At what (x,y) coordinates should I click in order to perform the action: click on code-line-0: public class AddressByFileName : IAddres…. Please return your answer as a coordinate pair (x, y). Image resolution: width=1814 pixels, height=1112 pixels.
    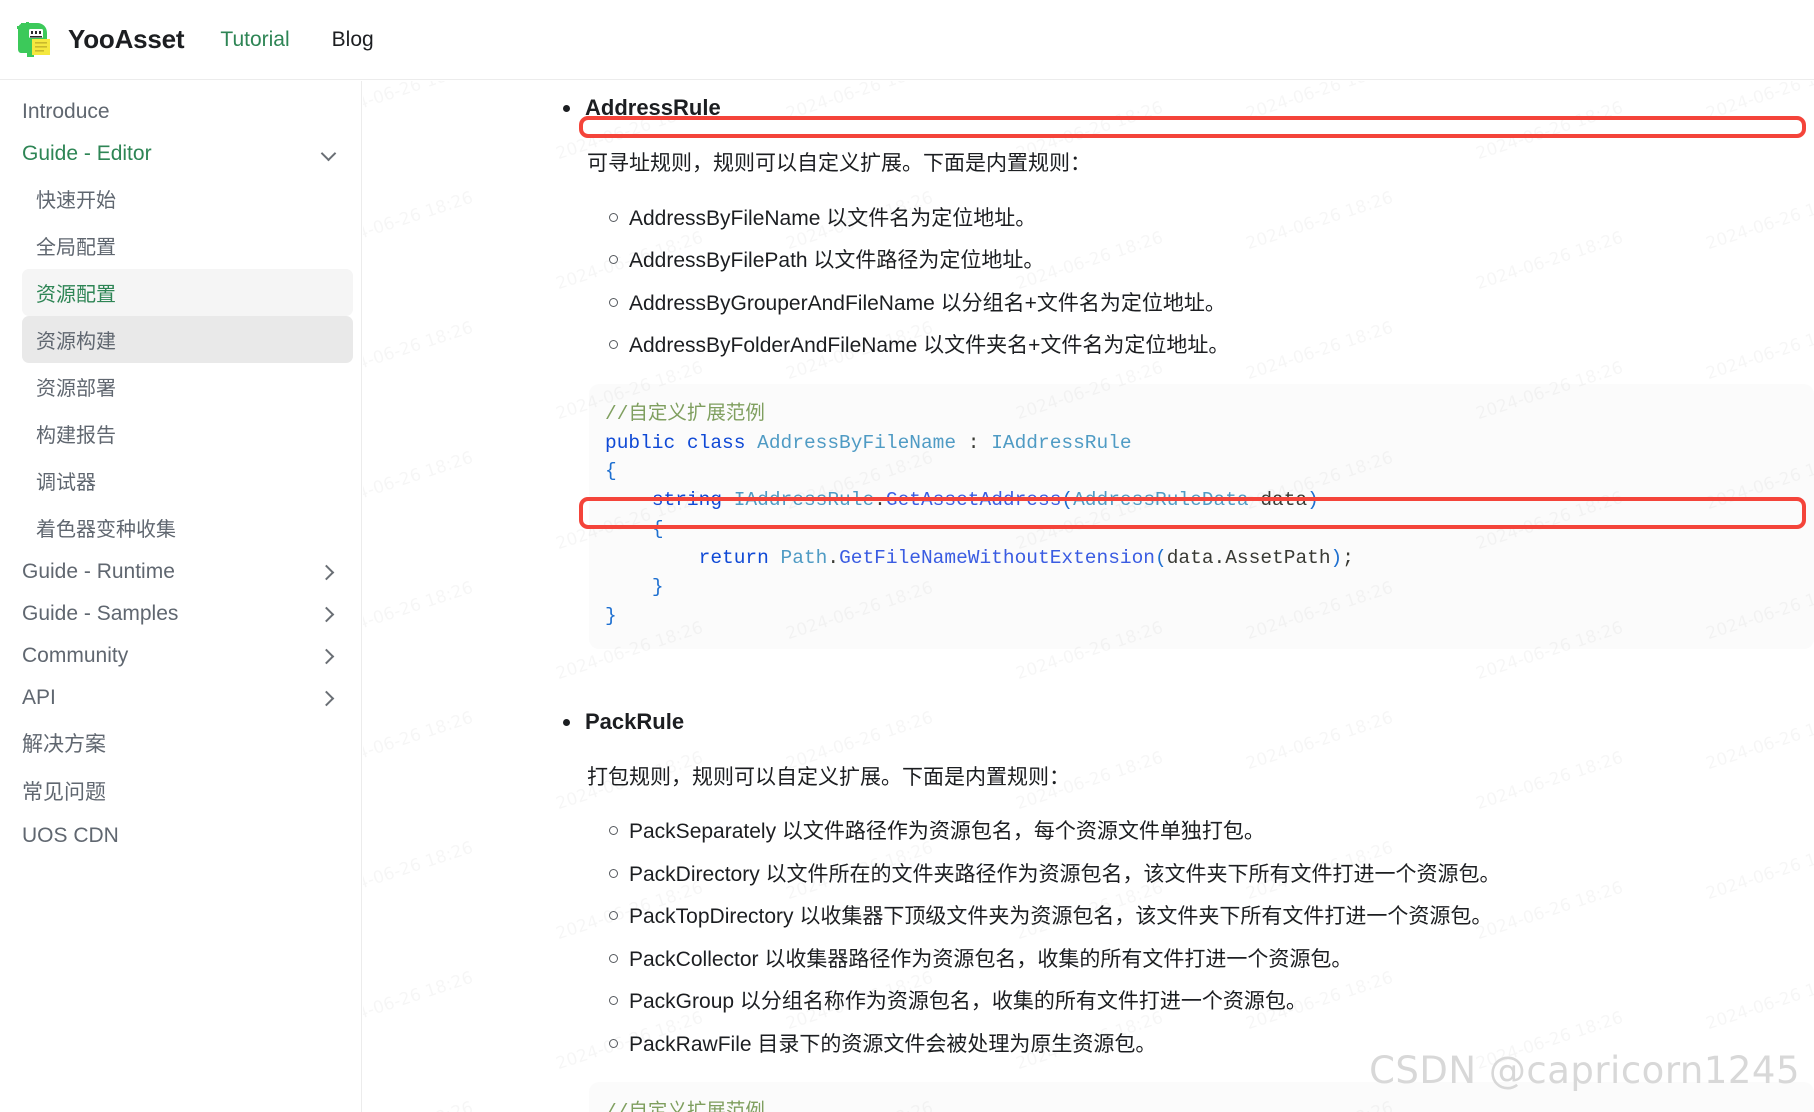
    Looking at the image, I should click on (868, 442).